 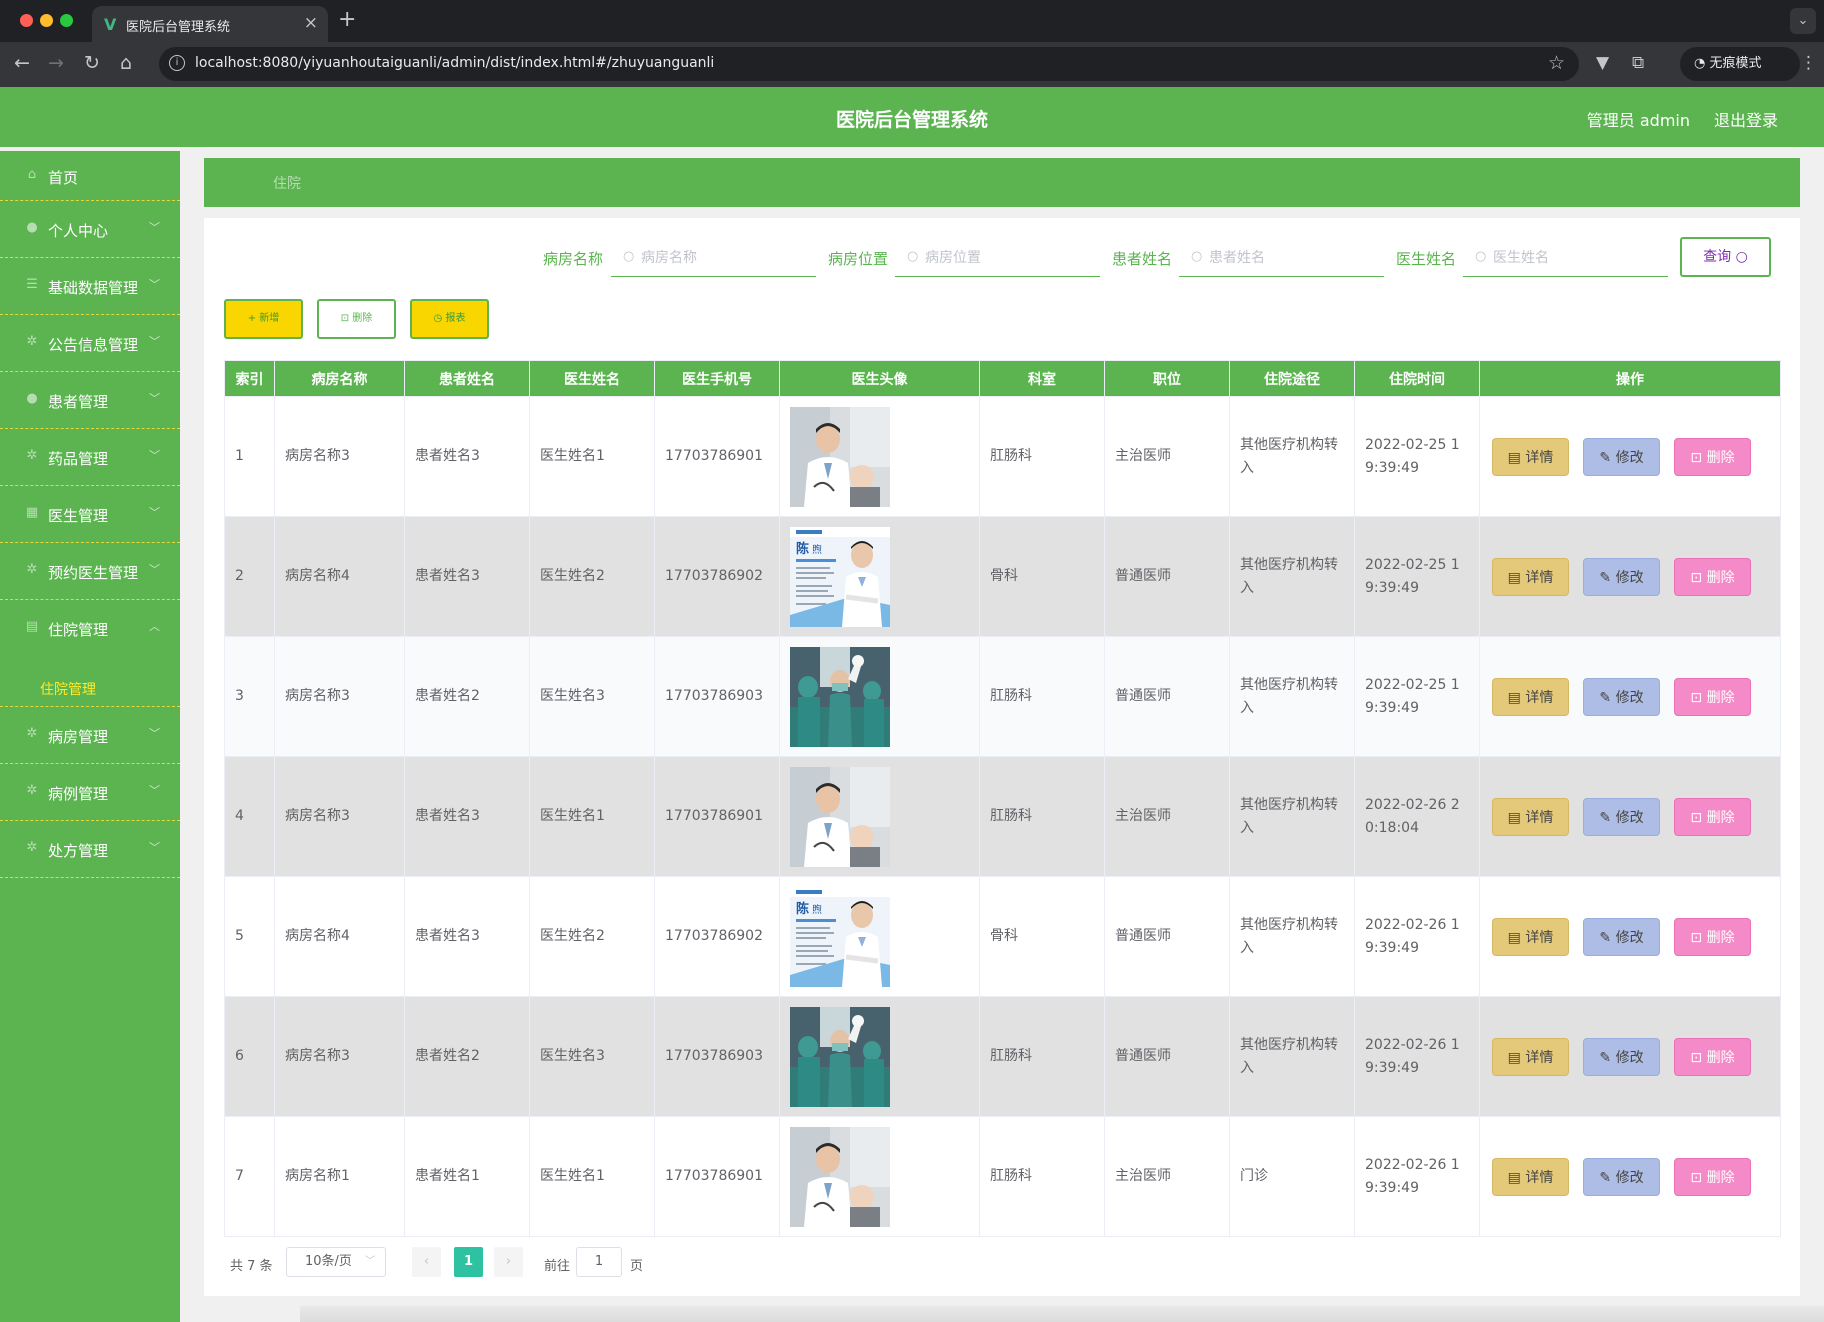 I want to click on sidebar-item-basic-data: ☰ 基础数据管理 ﹀, so click(x=90, y=286).